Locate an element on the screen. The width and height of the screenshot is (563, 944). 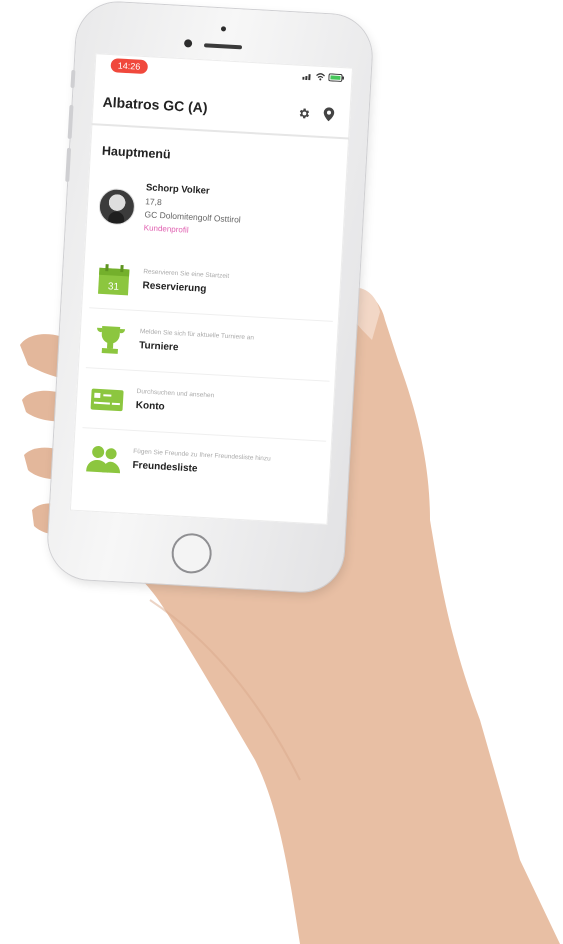
profile-handicap: 17,8 is located at coordinates (153, 202).